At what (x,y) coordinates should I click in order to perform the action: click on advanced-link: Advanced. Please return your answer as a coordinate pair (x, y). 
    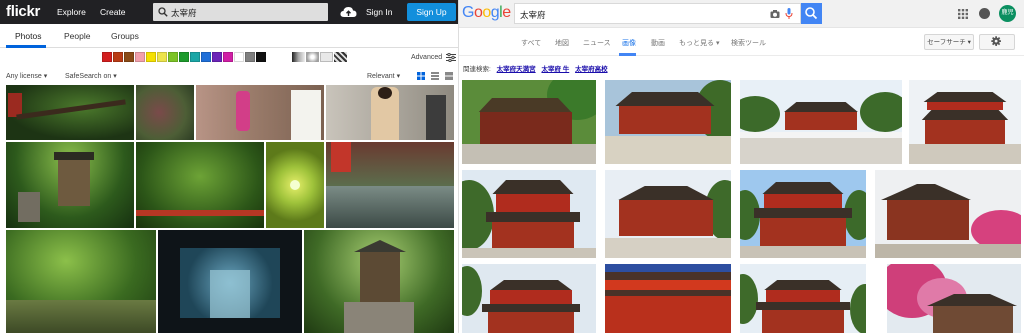
    Looking at the image, I should click on (426, 57).